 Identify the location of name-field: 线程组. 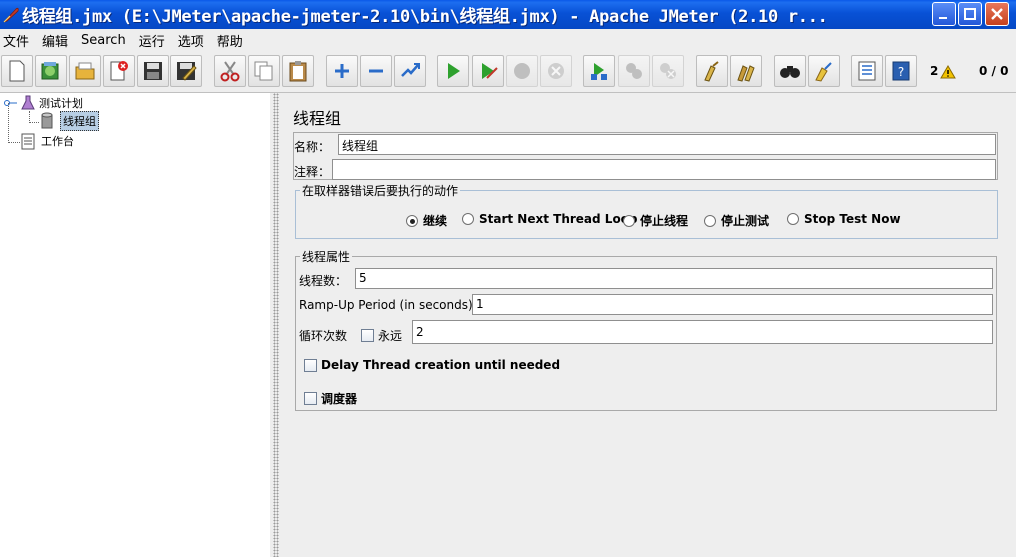
(667, 144).